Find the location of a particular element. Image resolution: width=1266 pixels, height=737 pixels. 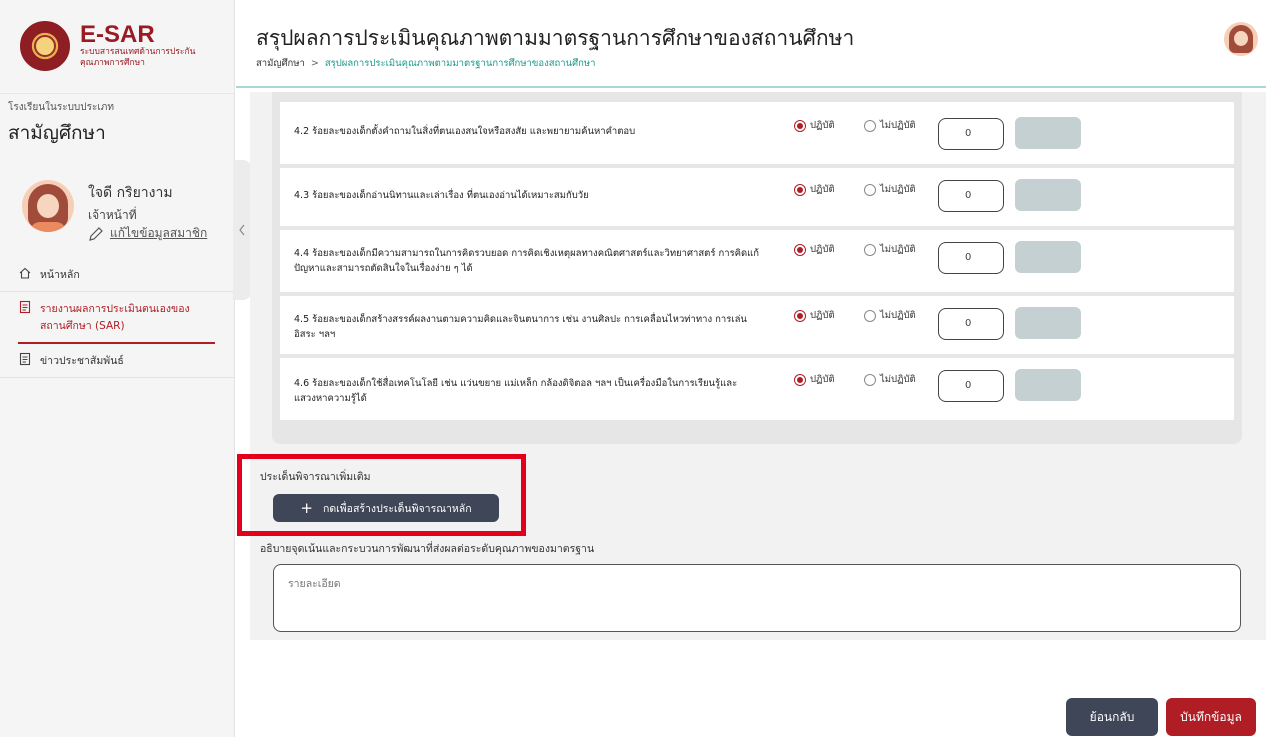

create-consideration-button: + กดเพื่อสร้างประเด็นพิจารณาหลัก is located at coordinates (386, 508).